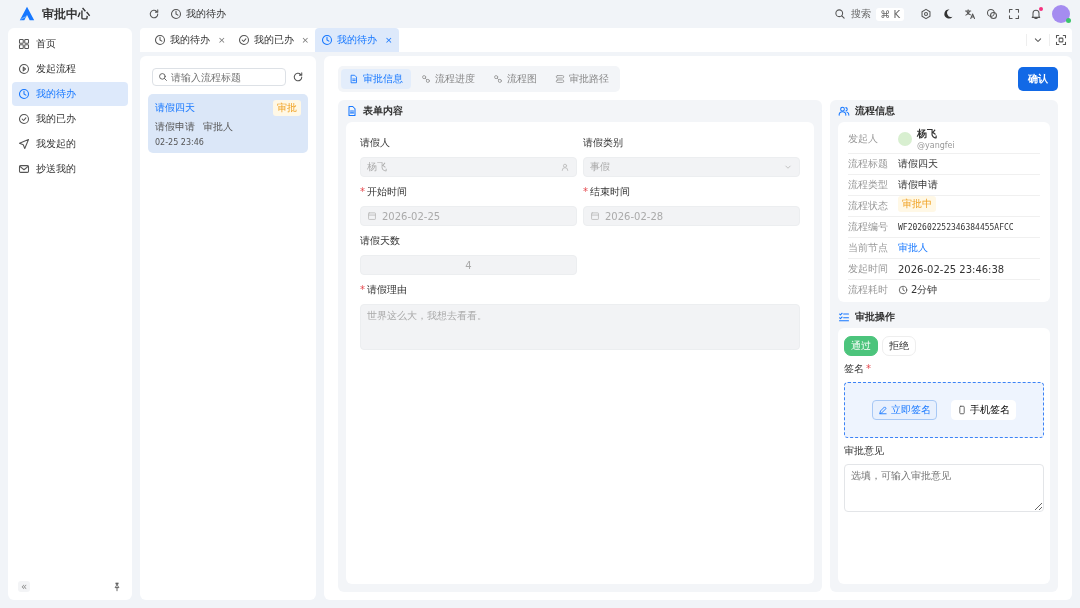  What do you see at coordinates (180, 142) in the screenshot?
I see `task-time: 02-25 23:46` at bounding box center [180, 142].